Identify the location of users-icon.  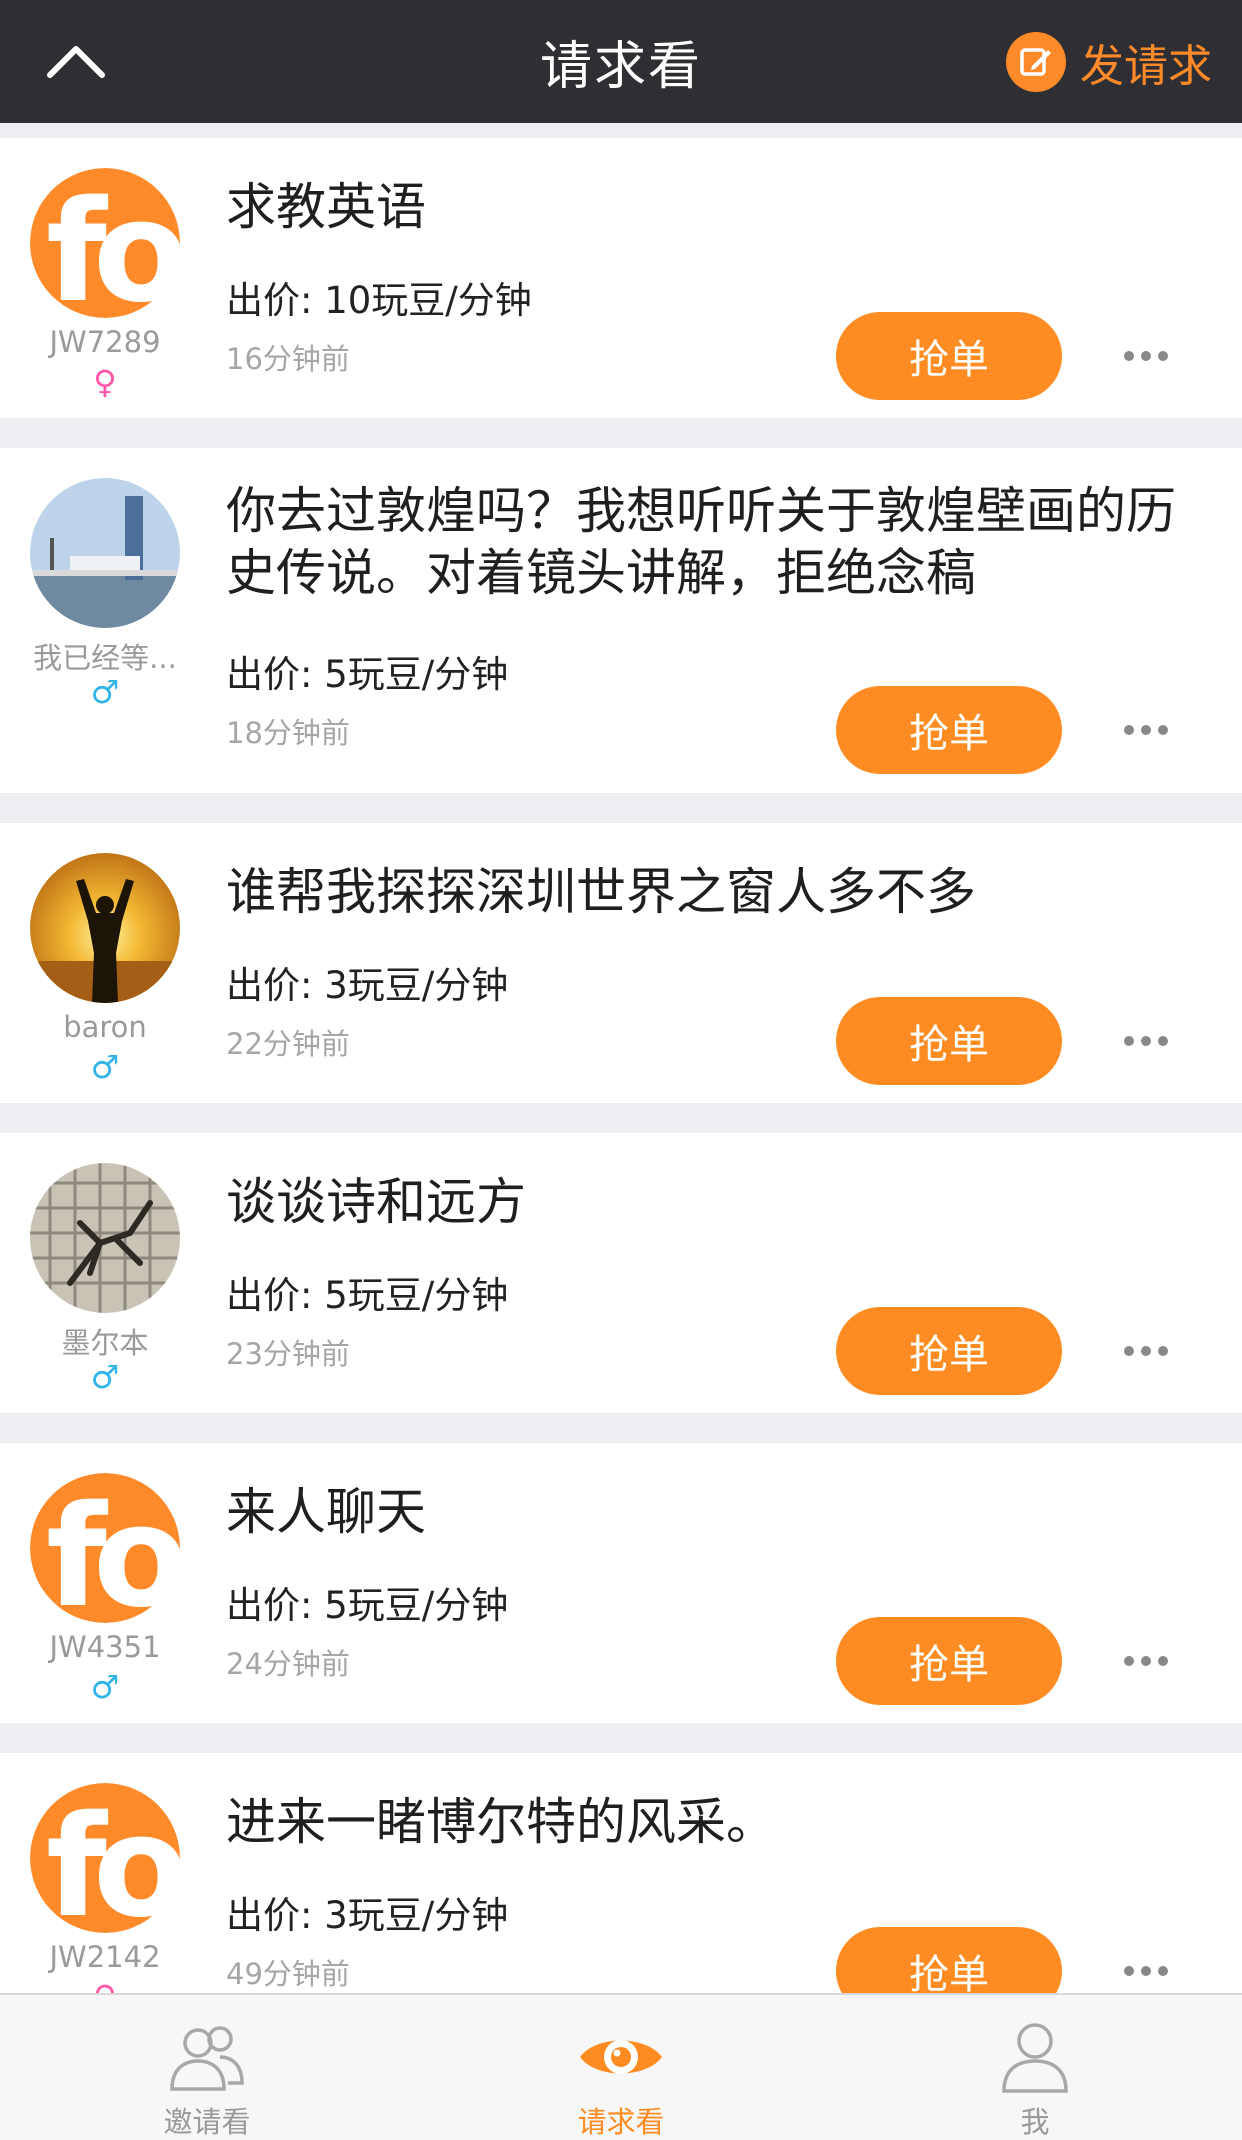
(207, 2056).